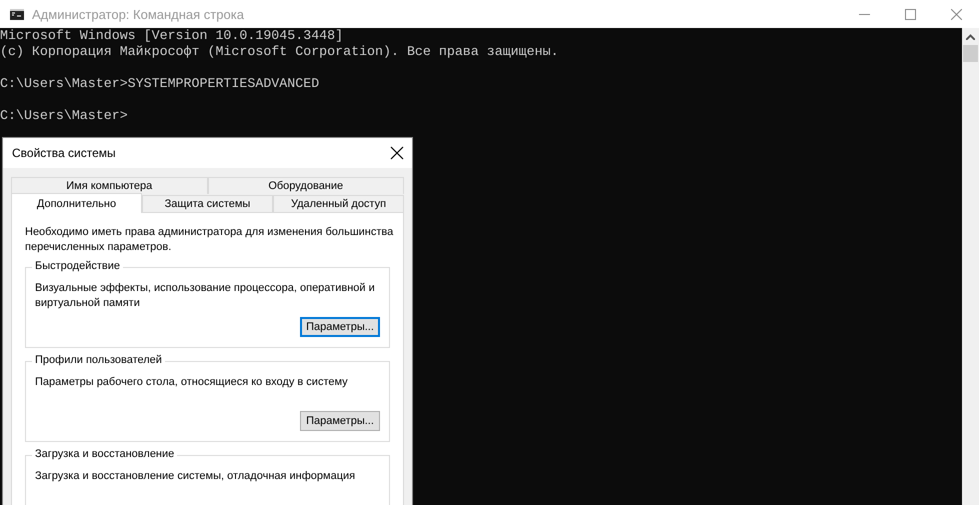  Describe the element at coordinates (207, 203) in the screenshot. I see `tab: Защита системы` at that location.